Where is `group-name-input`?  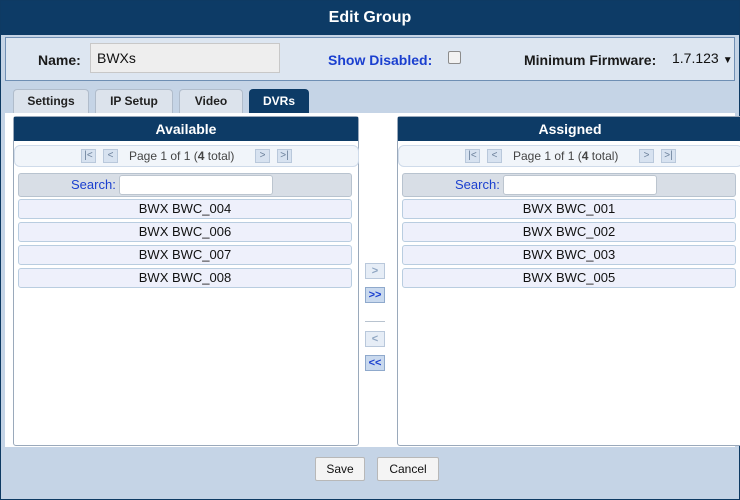 group-name-input is located at coordinates (185, 58).